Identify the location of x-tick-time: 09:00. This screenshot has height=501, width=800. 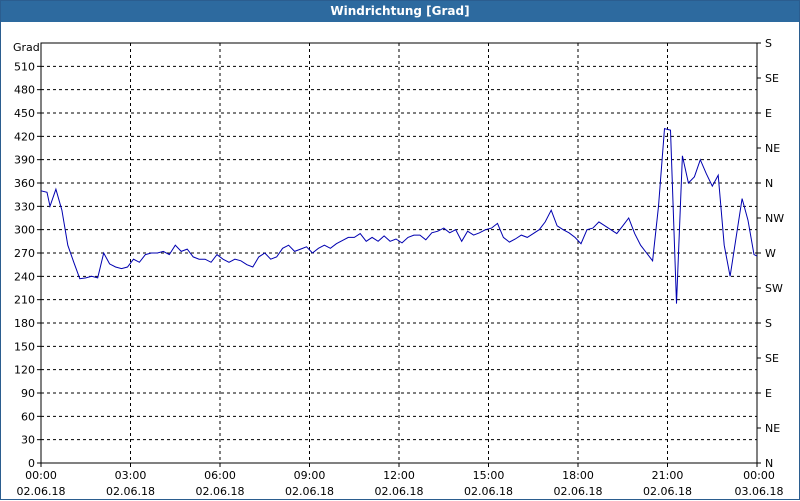
(310, 475).